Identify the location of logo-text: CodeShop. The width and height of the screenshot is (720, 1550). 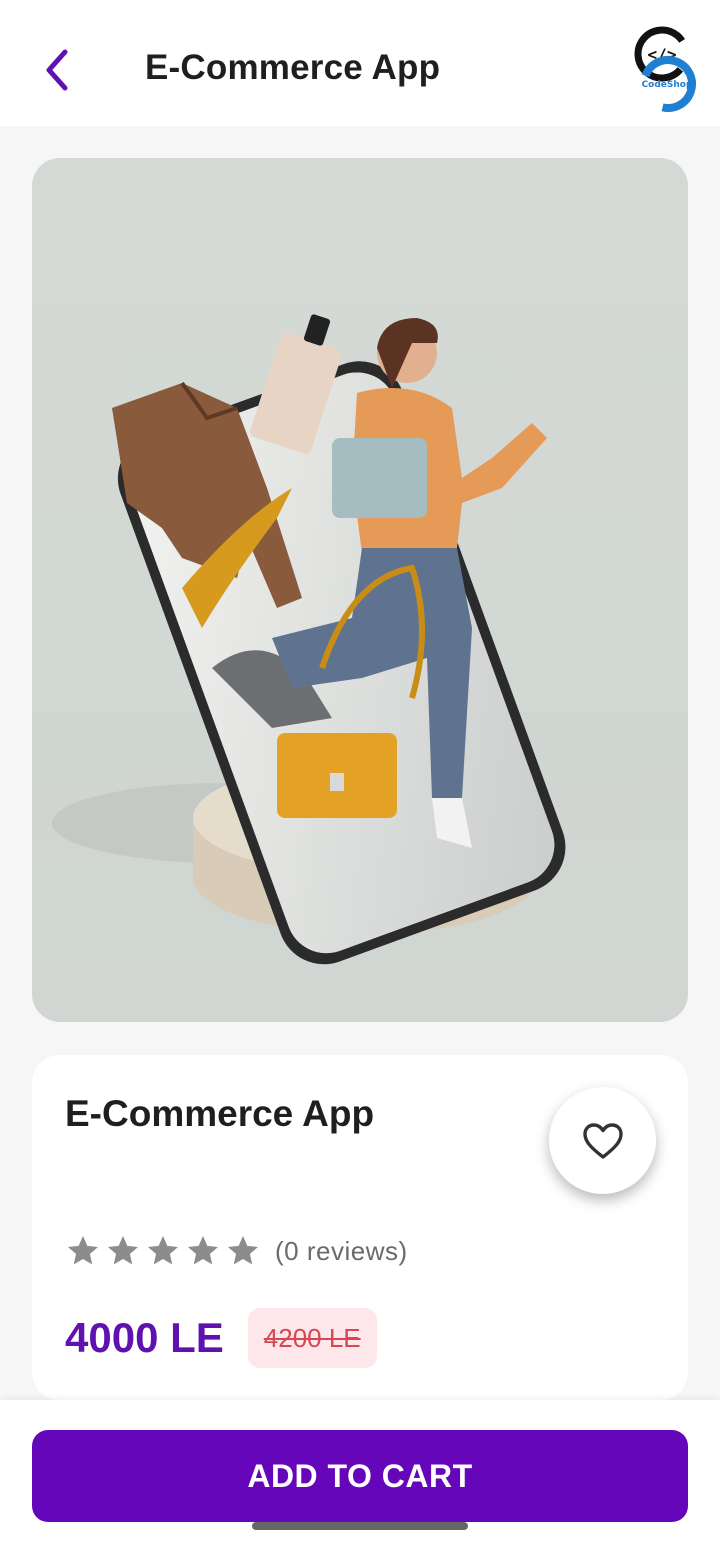
(667, 85).